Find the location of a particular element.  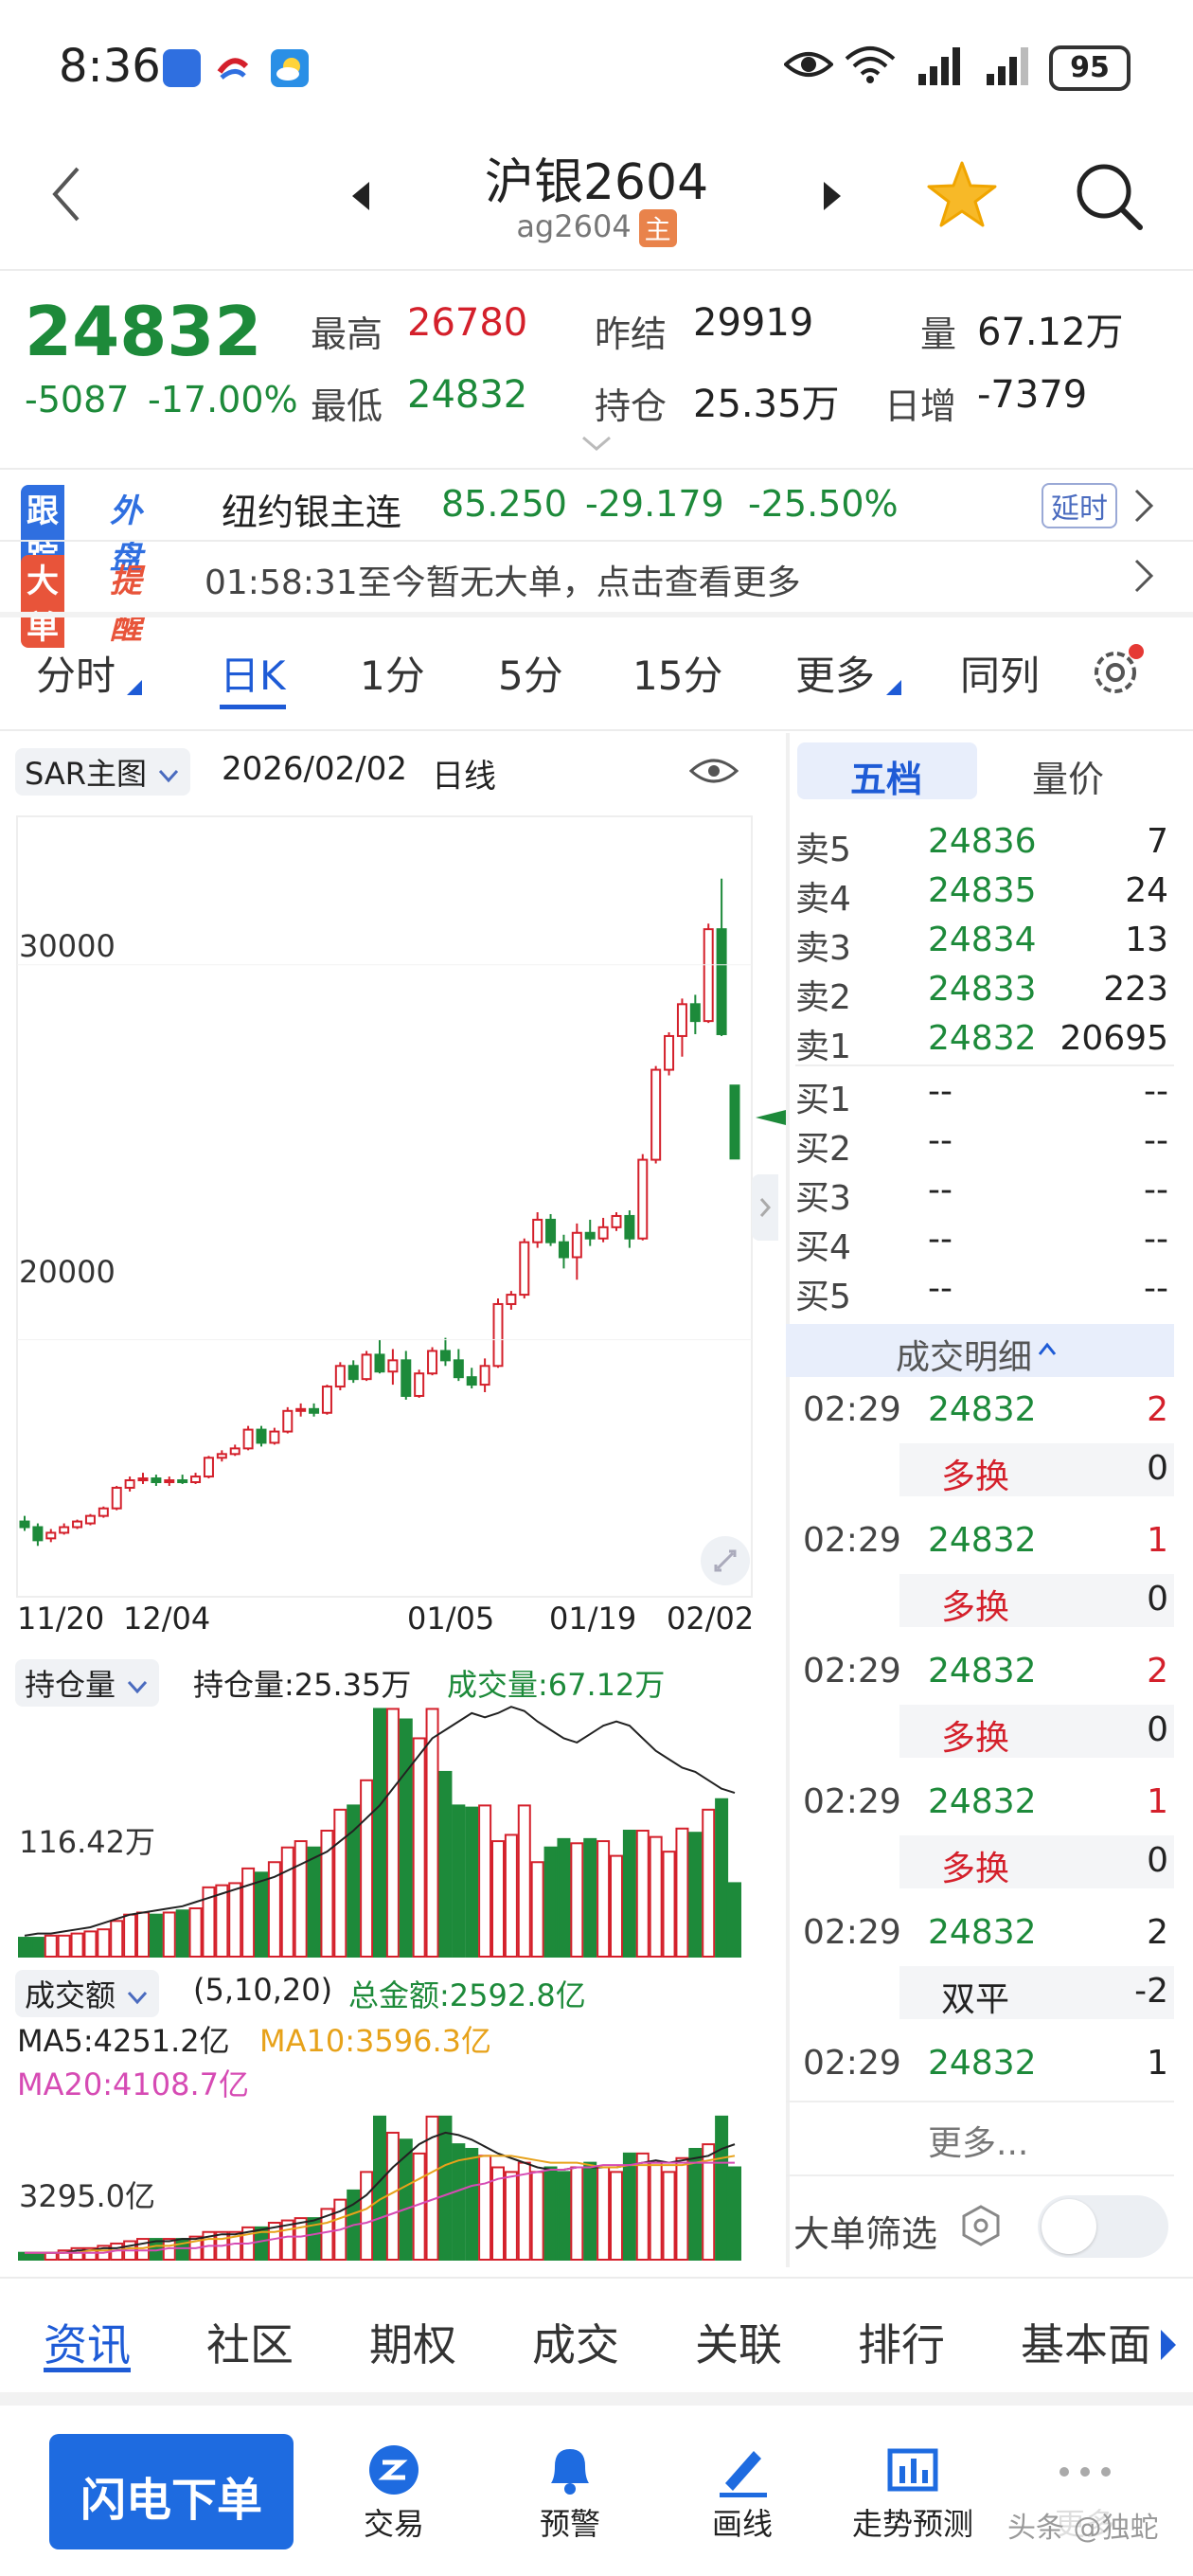

nav-alert: 预警 is located at coordinates (570, 2522).